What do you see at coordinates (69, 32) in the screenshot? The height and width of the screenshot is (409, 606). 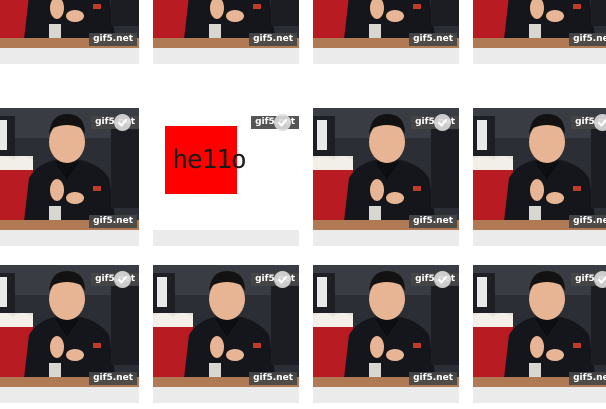 I see `gif-tile-1: gif5.net` at bounding box center [69, 32].